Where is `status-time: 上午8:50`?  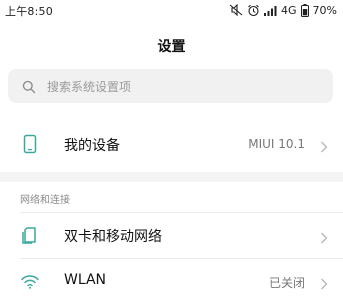
status-time: 上午8:50 is located at coordinates (29, 11).